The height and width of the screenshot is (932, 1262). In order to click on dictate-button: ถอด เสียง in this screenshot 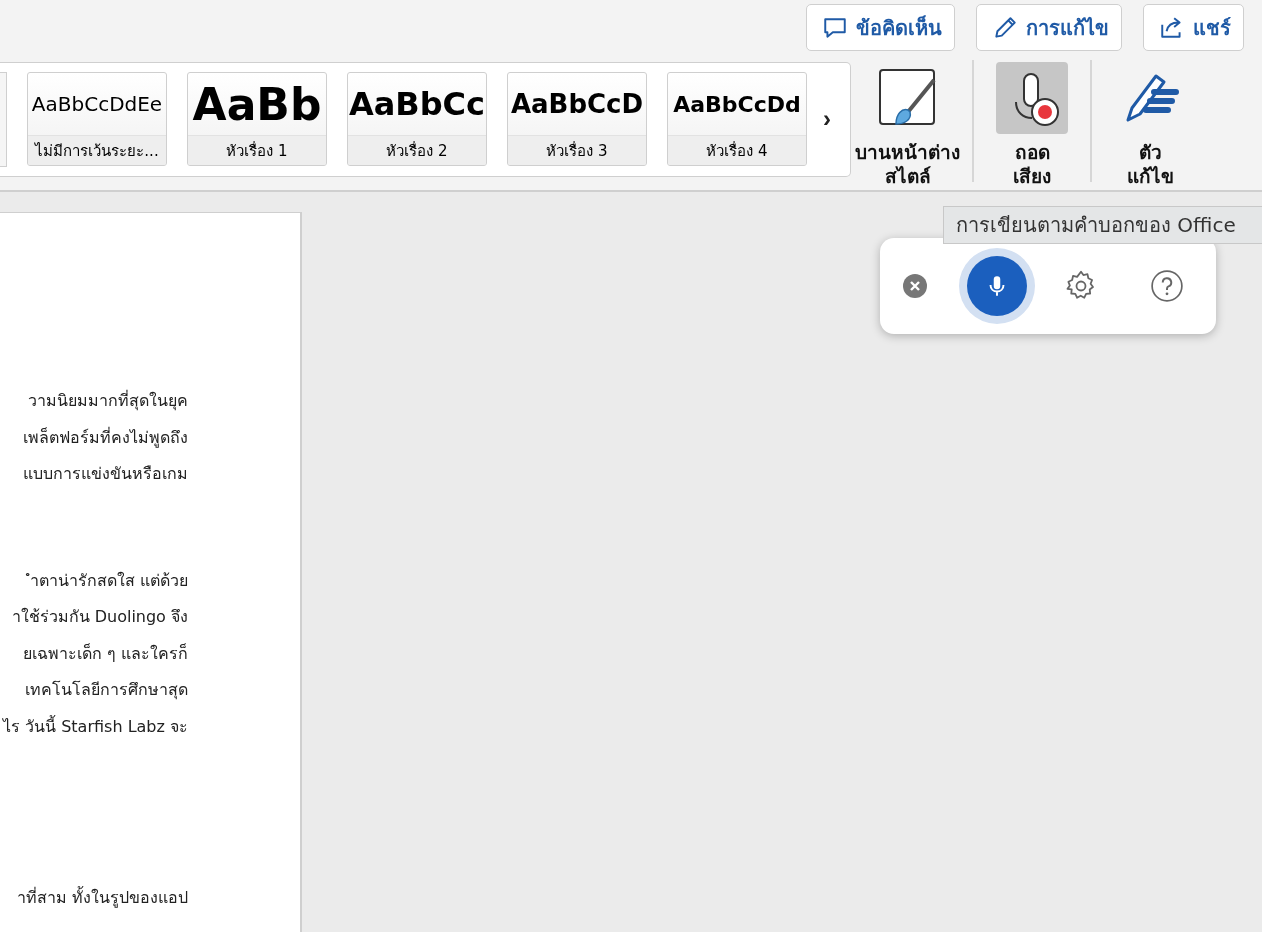, I will do `click(1032, 124)`.